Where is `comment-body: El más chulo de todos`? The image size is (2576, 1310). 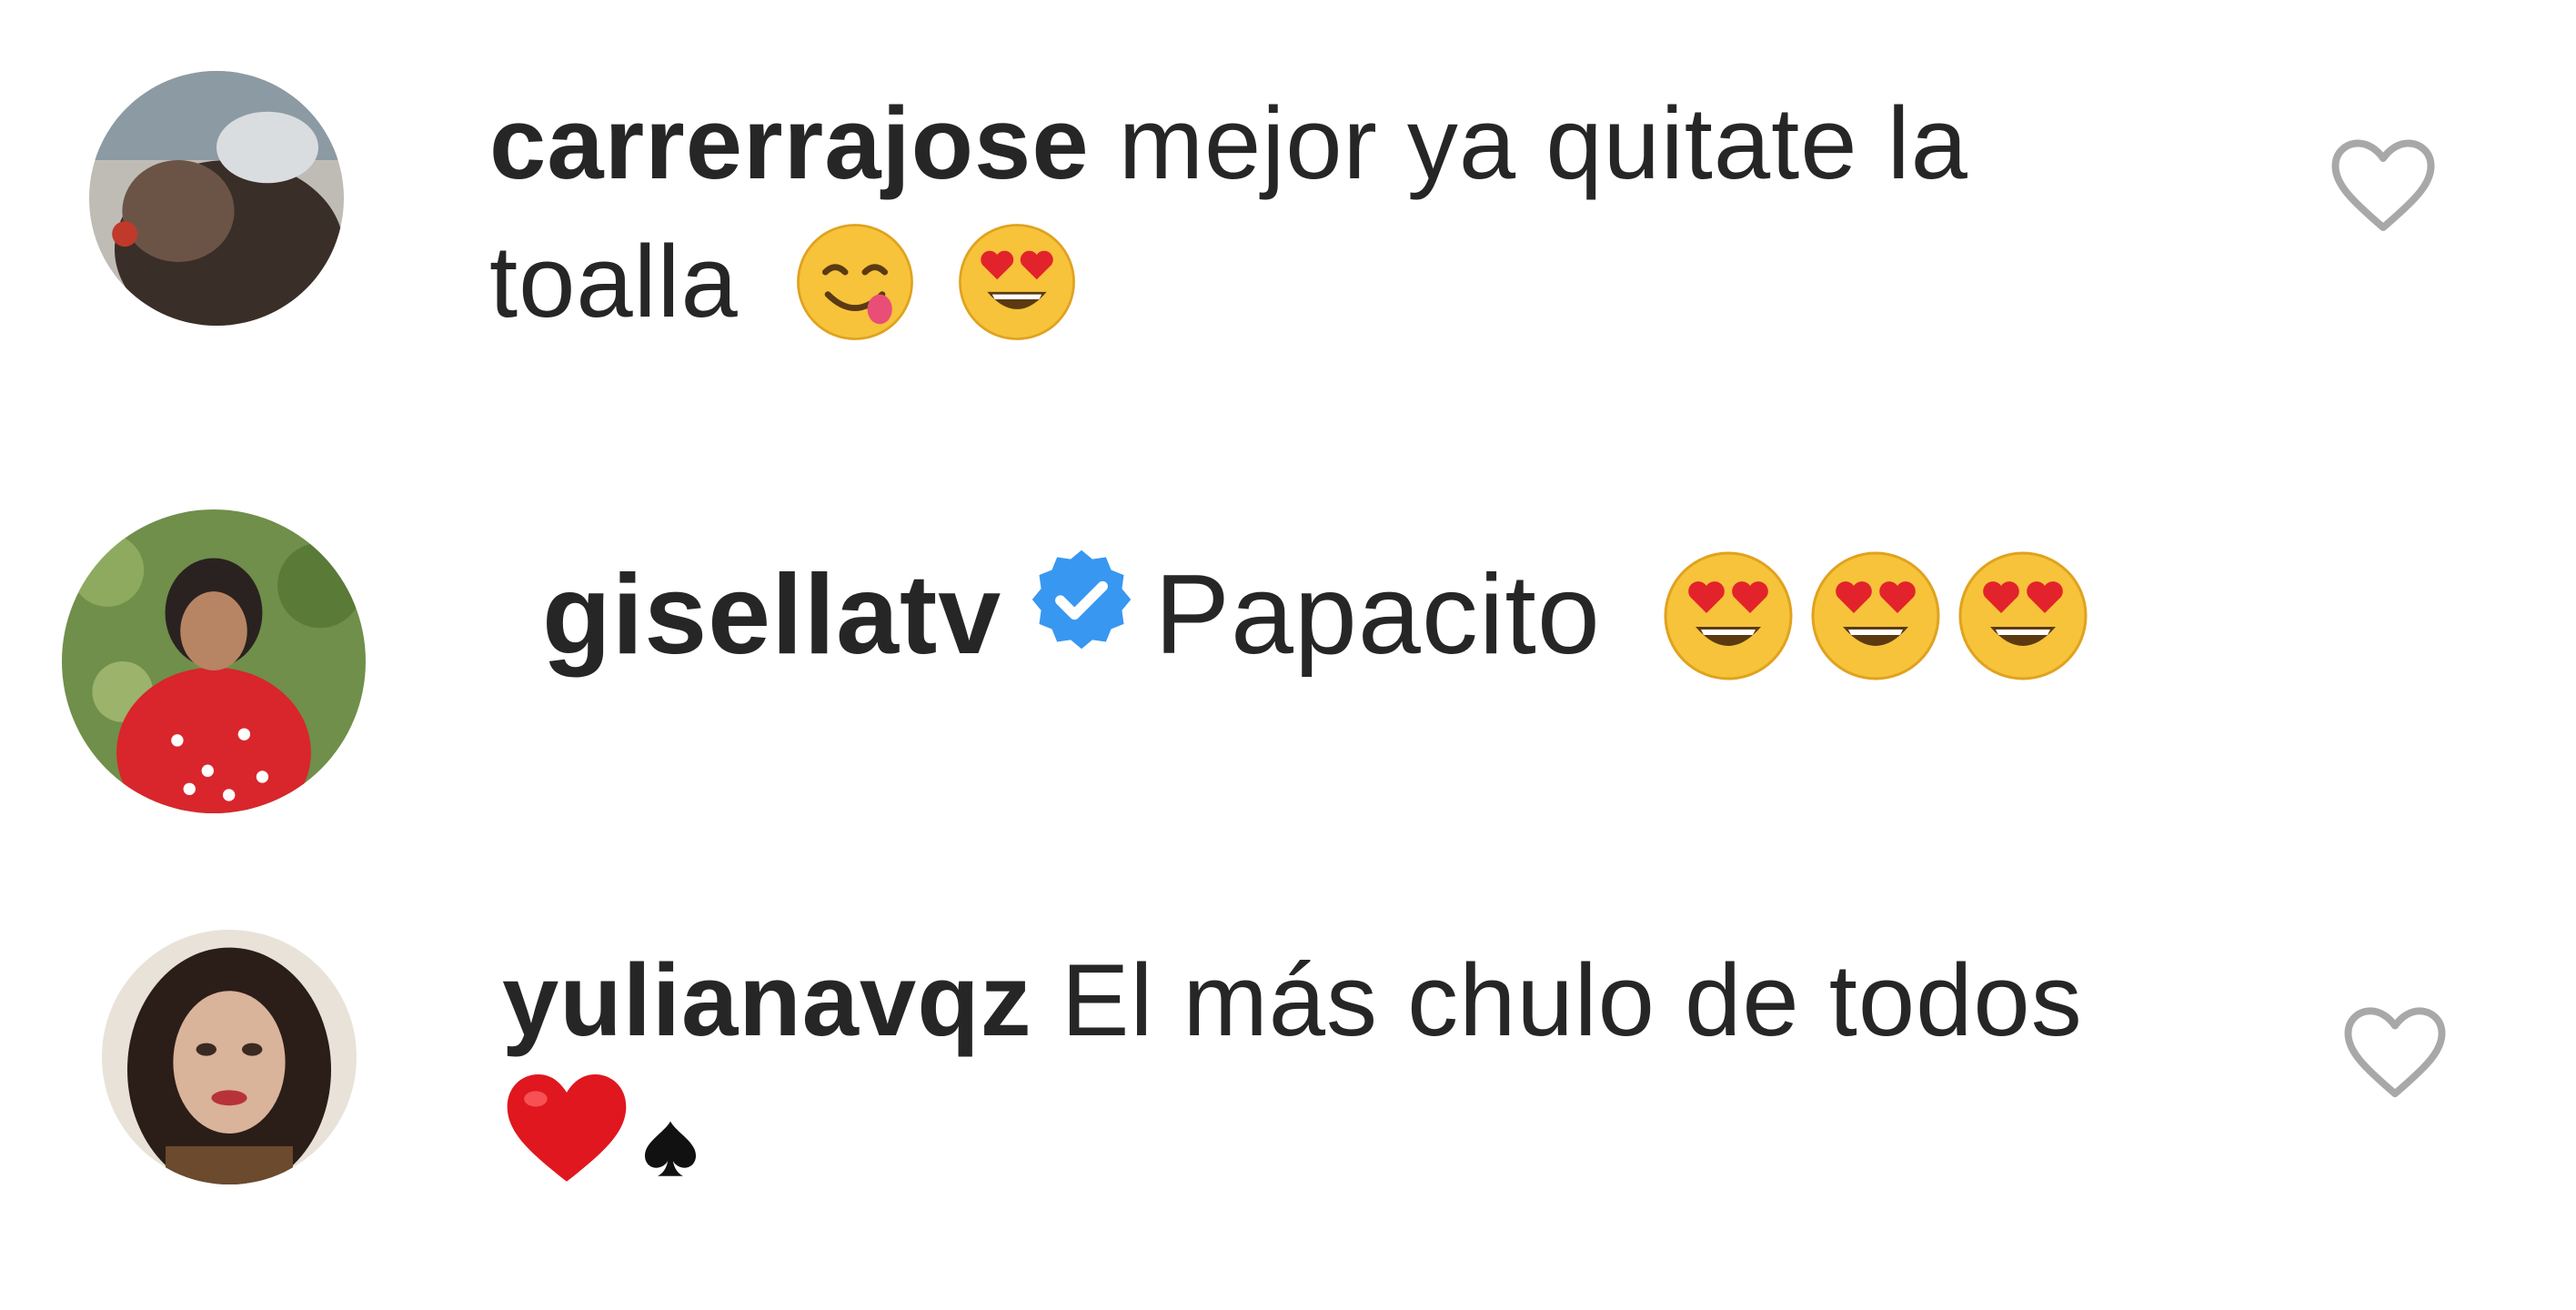 comment-body: El más chulo de todos is located at coordinates (1572, 1000).